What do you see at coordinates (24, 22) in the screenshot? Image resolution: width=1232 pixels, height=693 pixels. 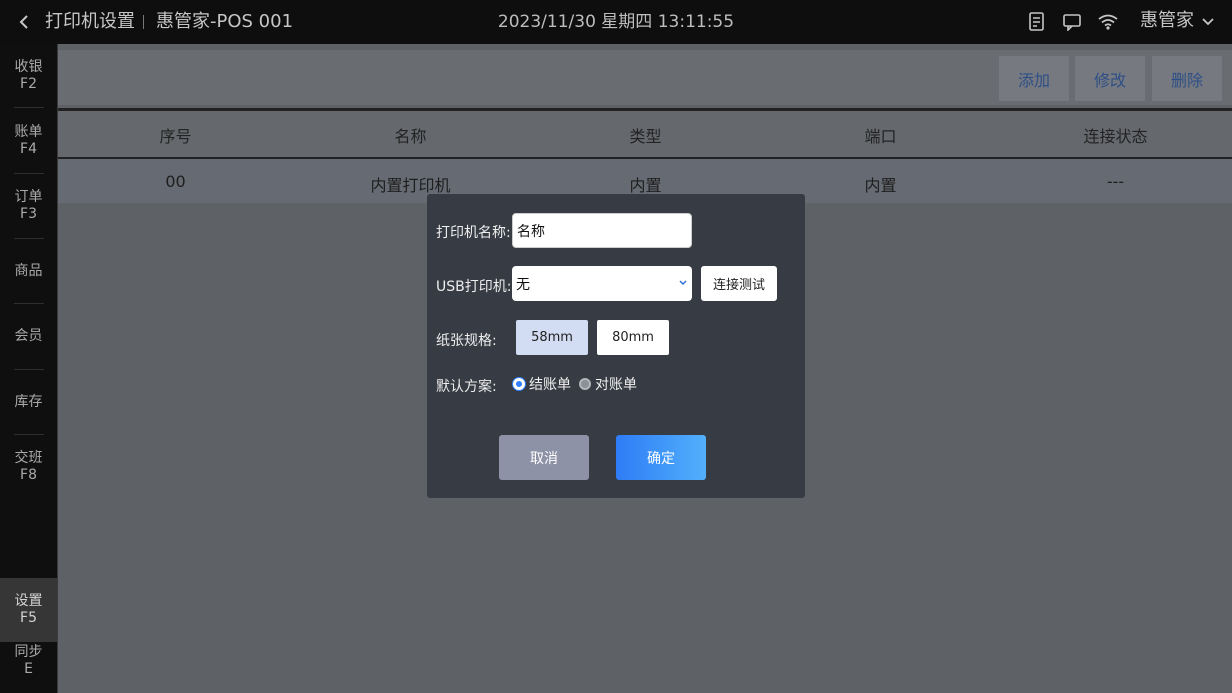 I see `back-arrow-icon` at bounding box center [24, 22].